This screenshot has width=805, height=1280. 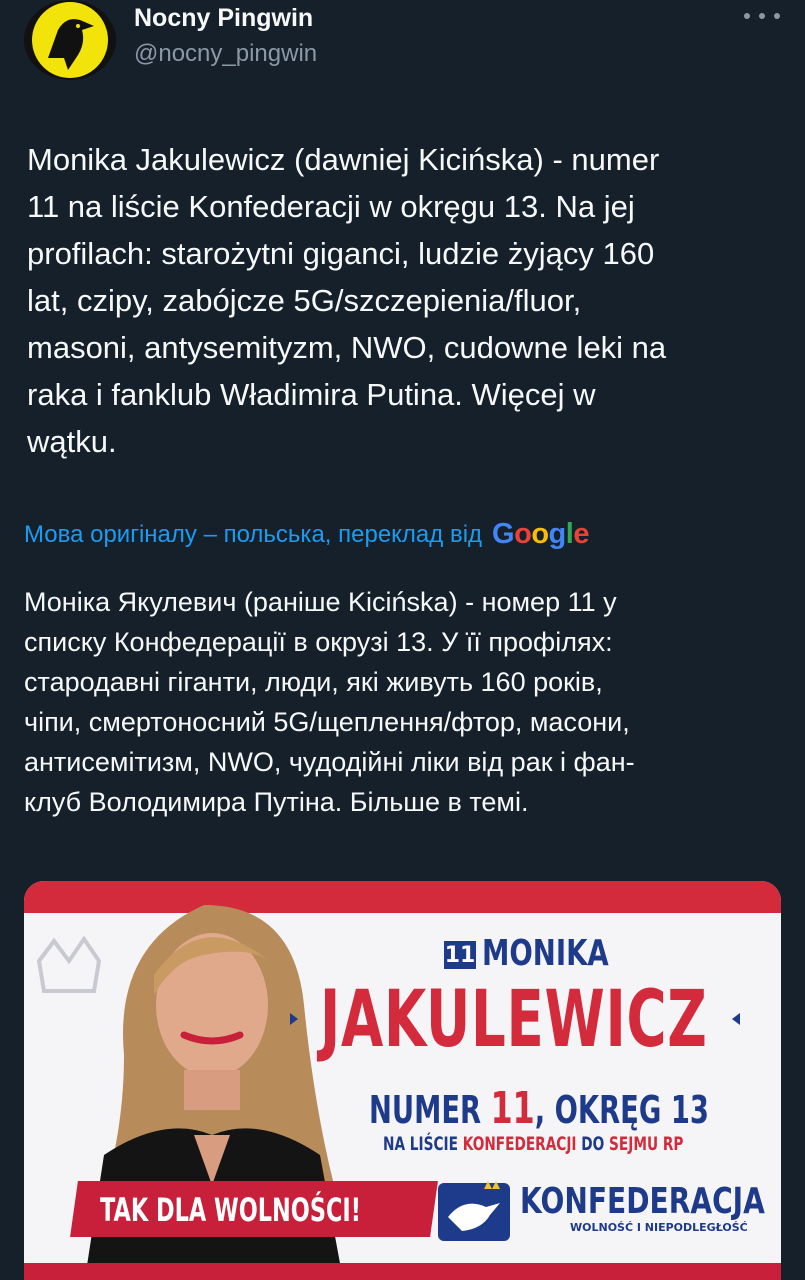 What do you see at coordinates (646, 1144) in the screenshot?
I see `list-target: SEJMU RP` at bounding box center [646, 1144].